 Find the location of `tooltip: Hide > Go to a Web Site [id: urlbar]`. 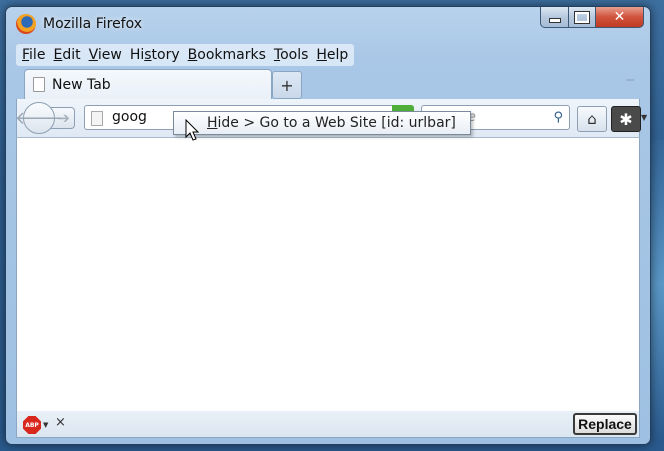

tooltip: Hide > Go to a Web Site [id: urlbar] is located at coordinates (322, 123).